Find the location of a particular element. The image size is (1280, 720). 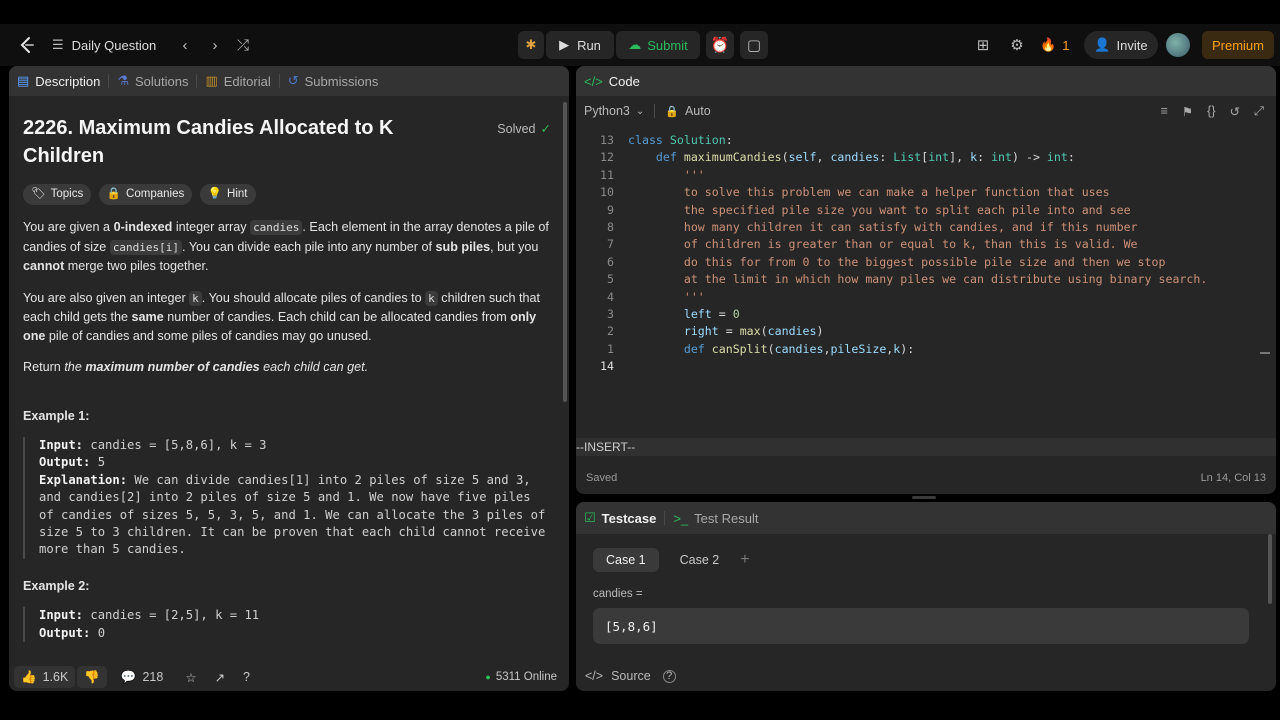

debug-button: ✱ is located at coordinates (531, 45).